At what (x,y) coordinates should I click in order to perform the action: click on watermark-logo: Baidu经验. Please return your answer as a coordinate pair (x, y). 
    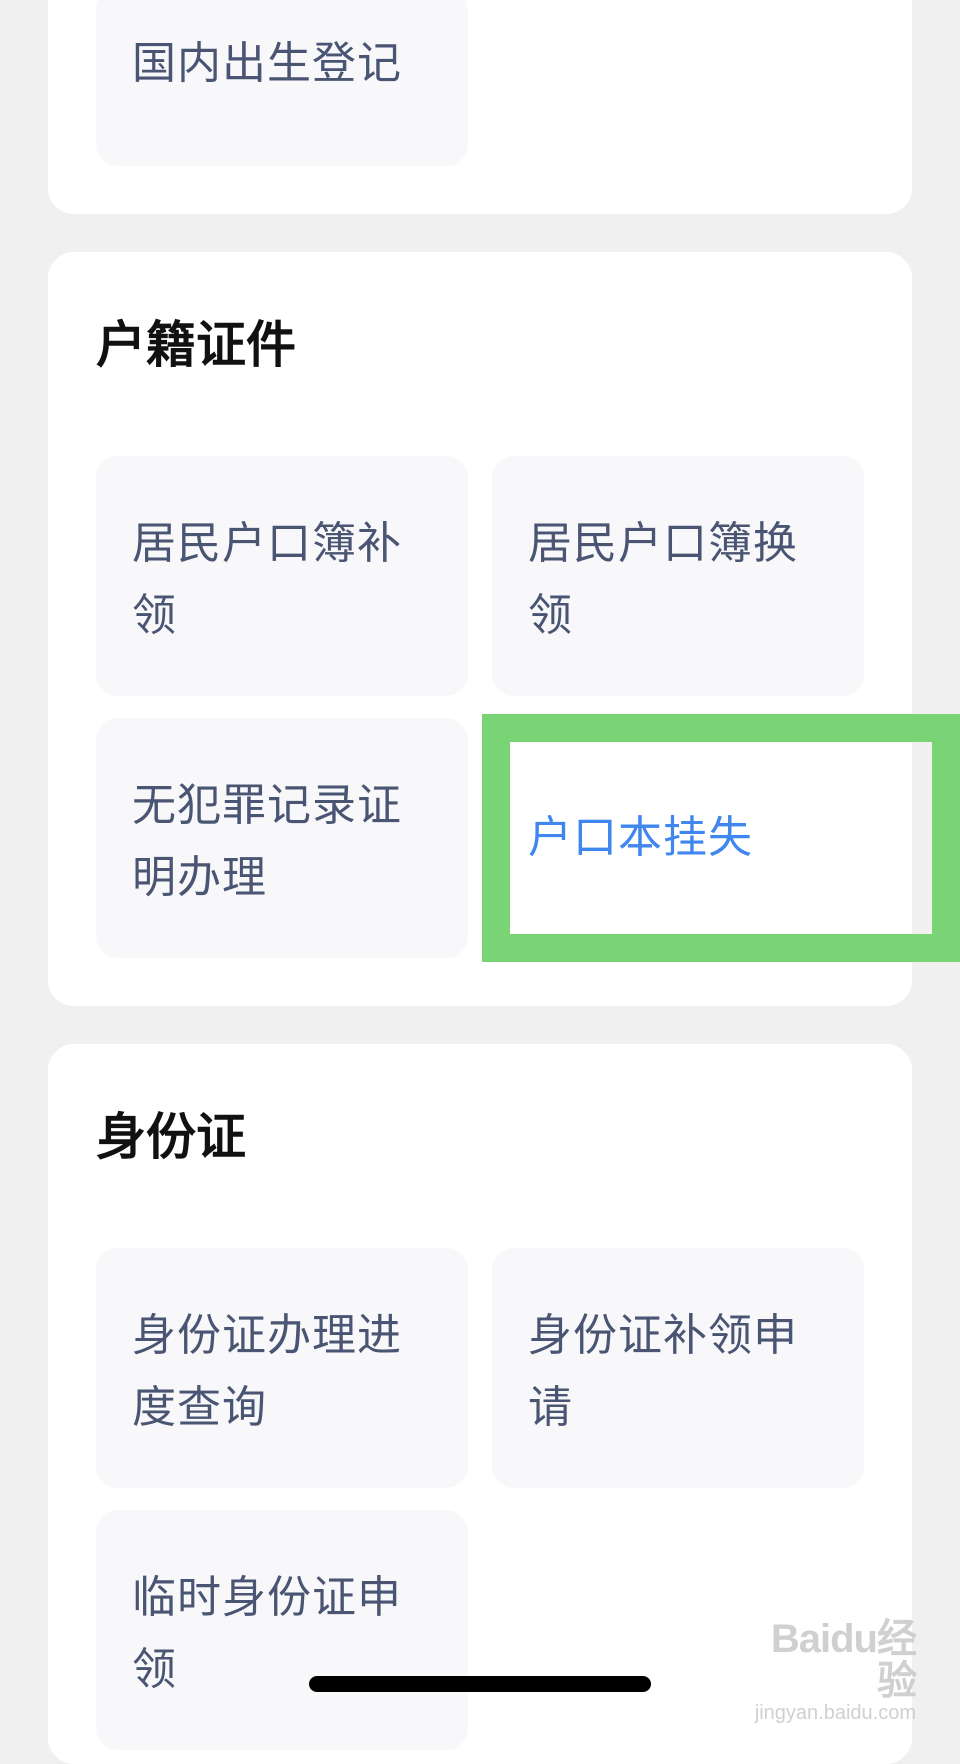
    Looking at the image, I should click on (843, 1660).